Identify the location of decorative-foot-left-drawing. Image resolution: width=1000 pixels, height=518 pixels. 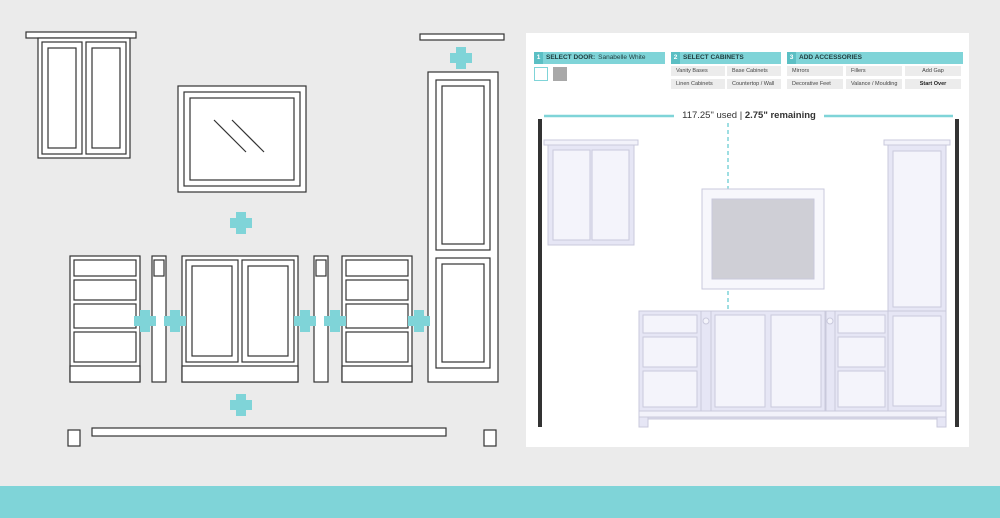
(74, 438).